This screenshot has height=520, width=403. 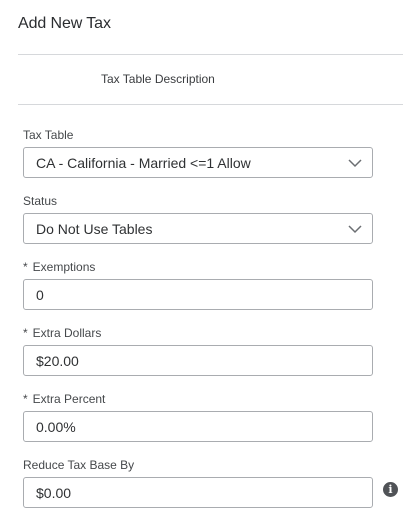 I want to click on tab-tax-table-description: Tax Table Description, so click(x=158, y=79).